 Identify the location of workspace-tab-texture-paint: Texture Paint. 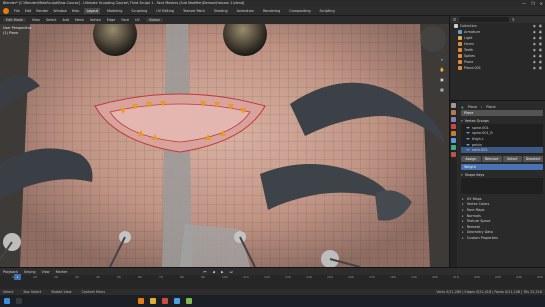
(194, 11).